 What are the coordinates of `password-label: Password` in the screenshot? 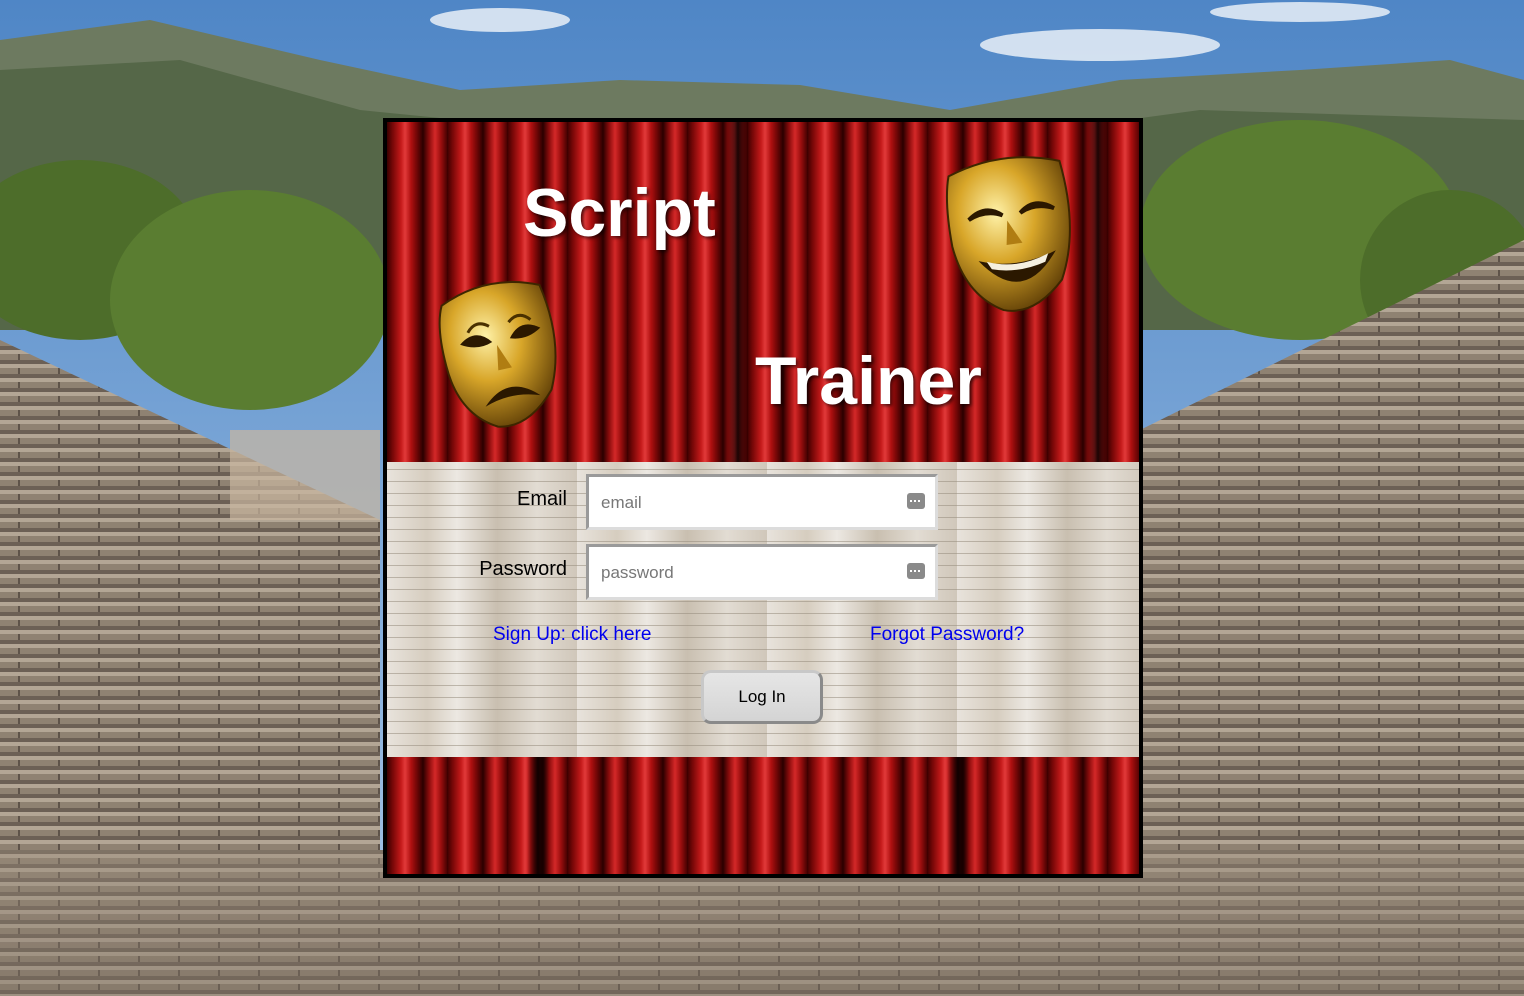 It's located at (523, 569).